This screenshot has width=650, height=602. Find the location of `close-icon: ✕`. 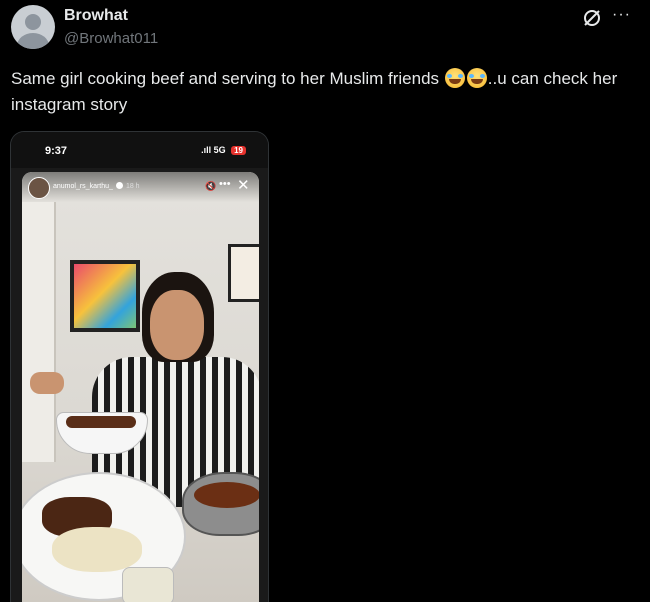

close-icon: ✕ is located at coordinates (243, 185).